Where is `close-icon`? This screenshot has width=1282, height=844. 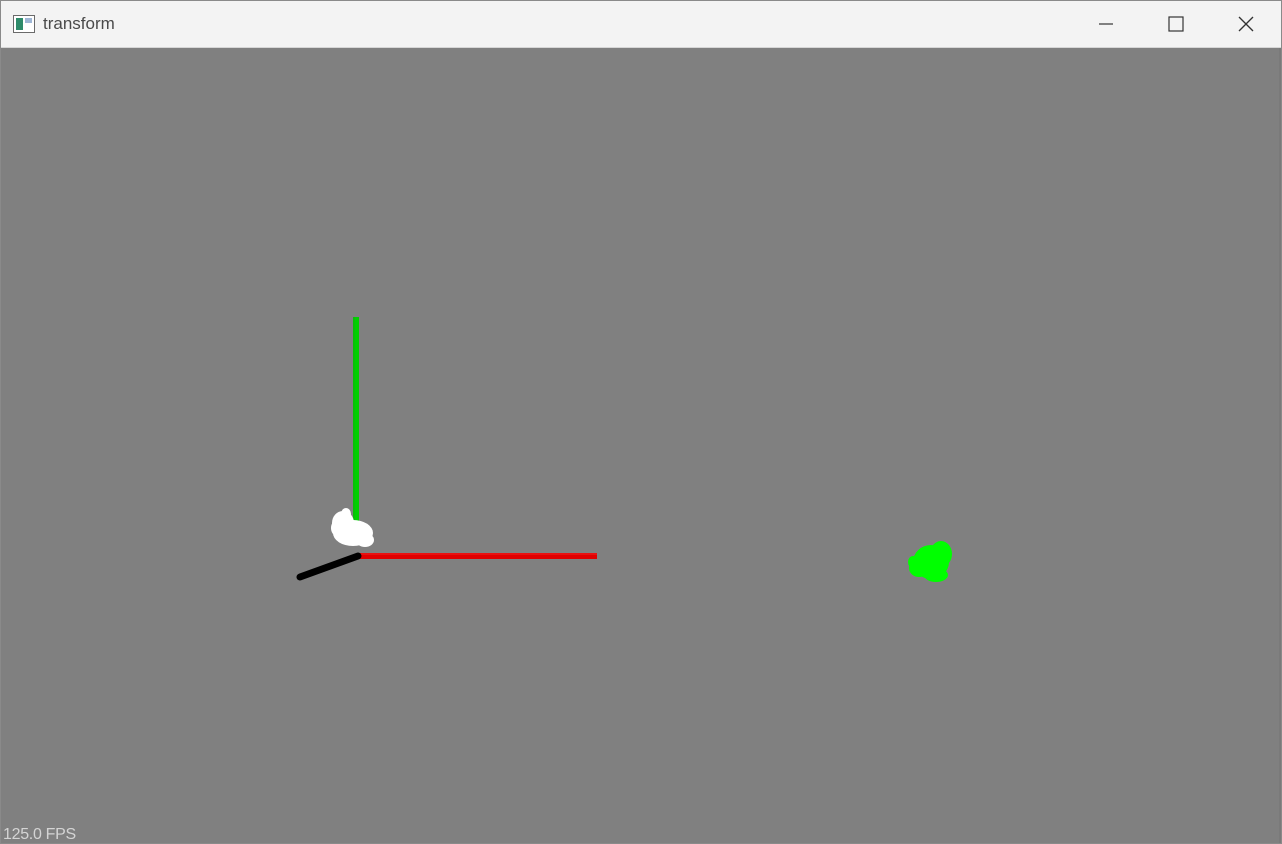 close-icon is located at coordinates (1246, 24).